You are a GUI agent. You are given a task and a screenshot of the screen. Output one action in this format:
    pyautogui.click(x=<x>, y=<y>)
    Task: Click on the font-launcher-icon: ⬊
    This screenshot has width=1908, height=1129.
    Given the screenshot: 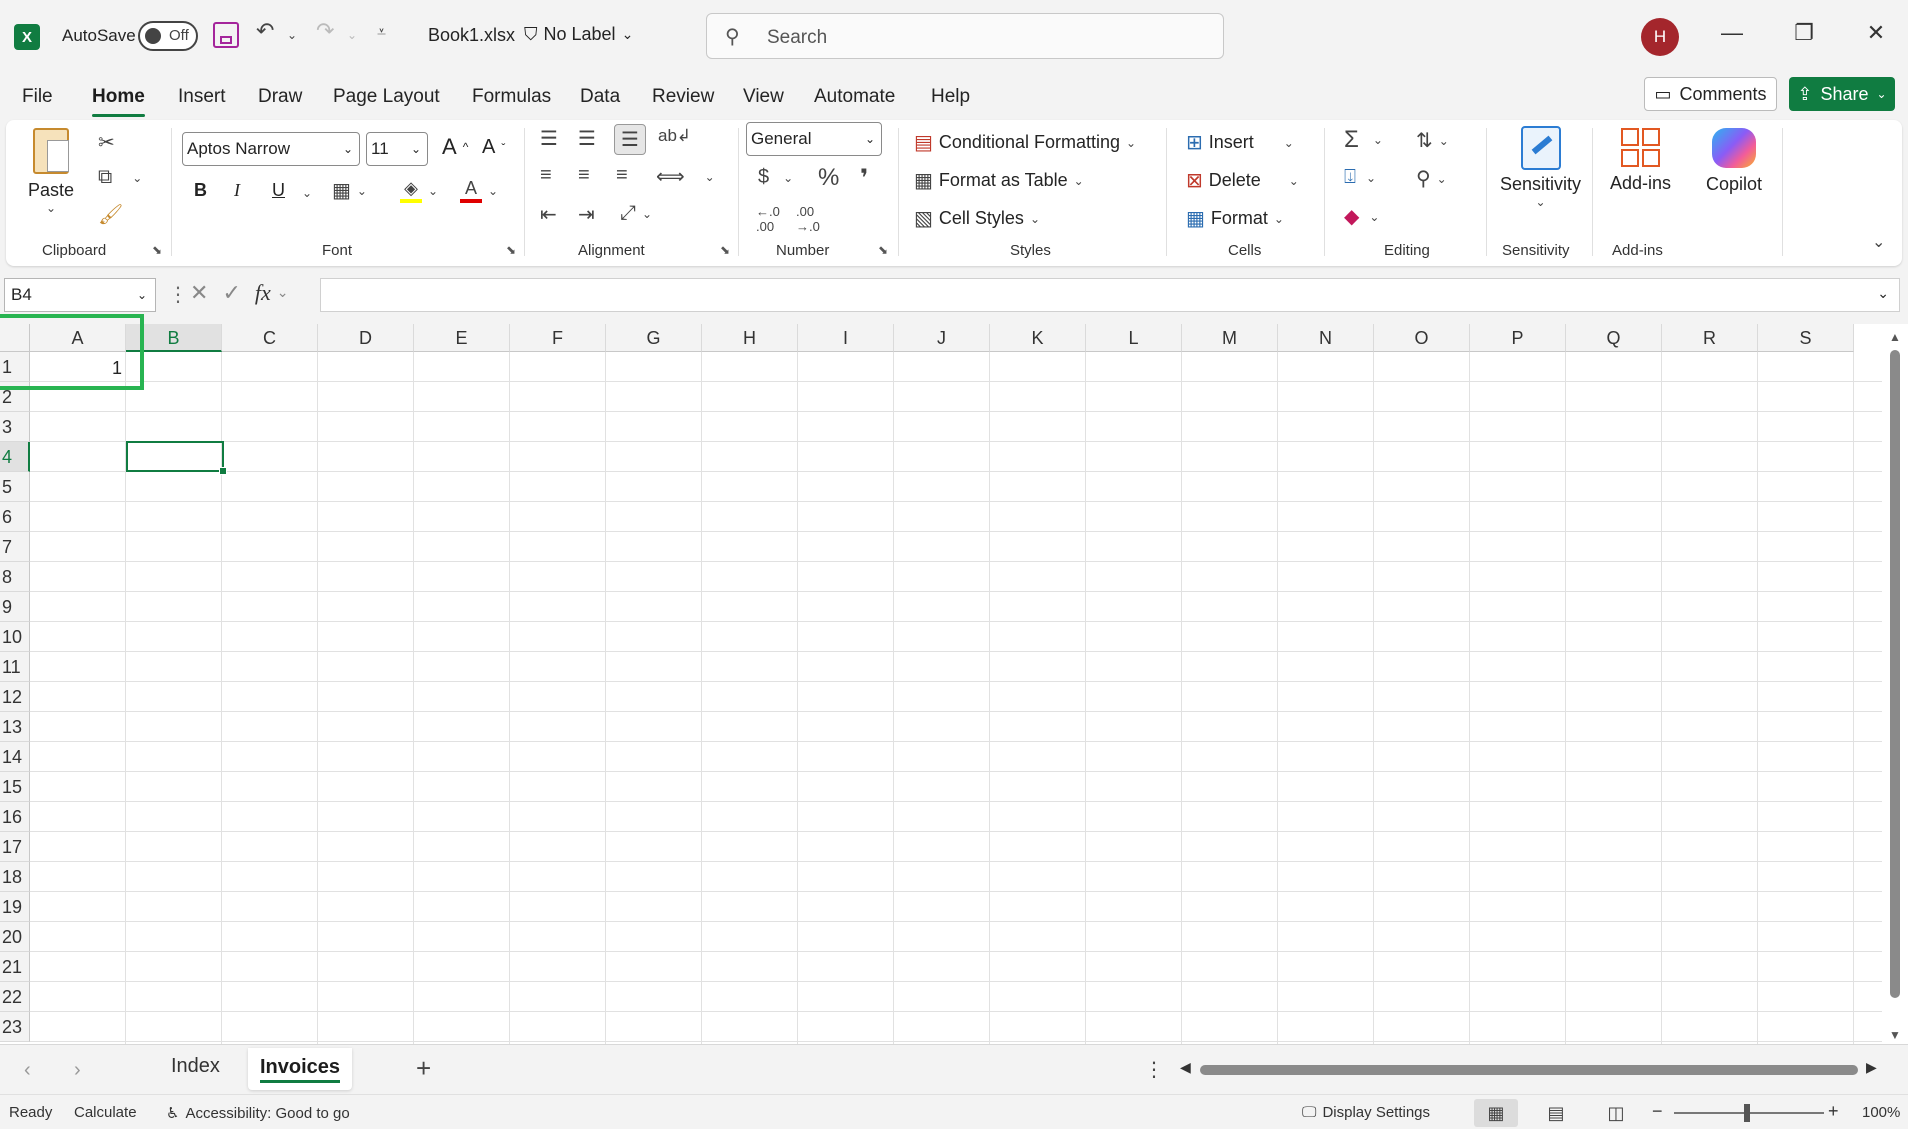 What is the action you would take?
    pyautogui.click(x=511, y=250)
    